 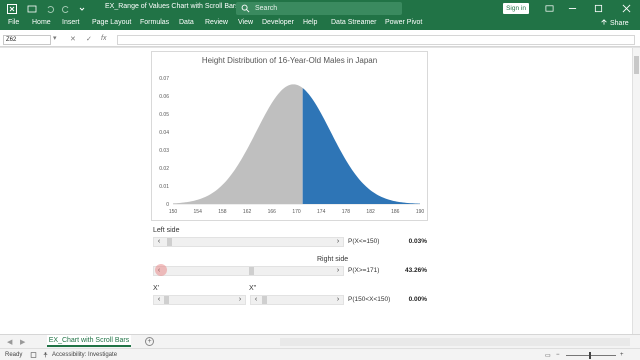 What do you see at coordinates (364, 241) in the screenshot?
I see `prob-label-left: P(X<=150)` at bounding box center [364, 241].